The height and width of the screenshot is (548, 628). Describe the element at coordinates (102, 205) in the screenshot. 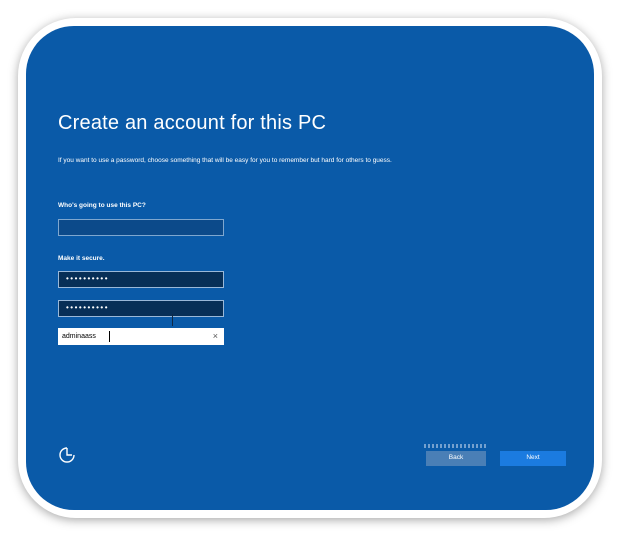

I see `username-label: Who's going to use this PC?` at that location.